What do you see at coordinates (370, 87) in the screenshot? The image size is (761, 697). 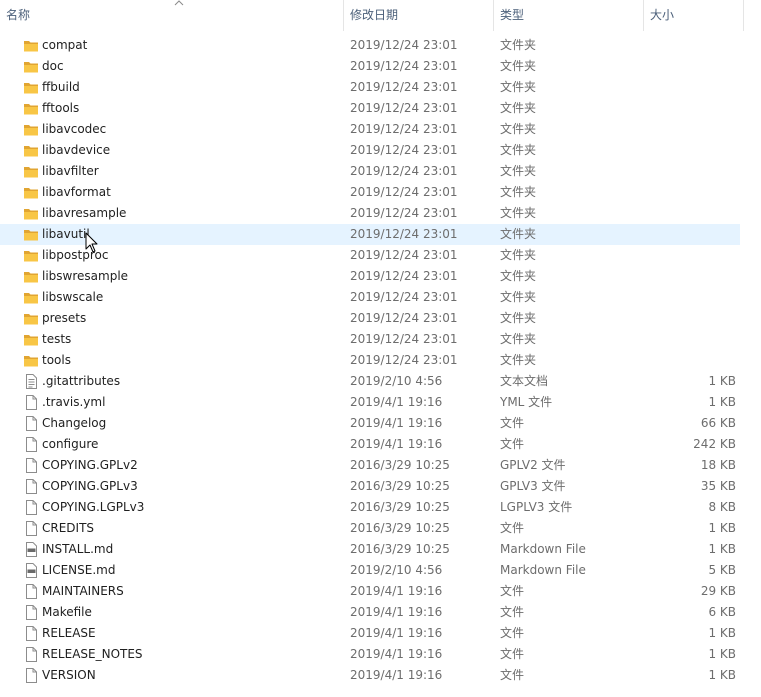 I see `file-row: ffbuild 2019/12/24 23:01 文件夹` at bounding box center [370, 87].